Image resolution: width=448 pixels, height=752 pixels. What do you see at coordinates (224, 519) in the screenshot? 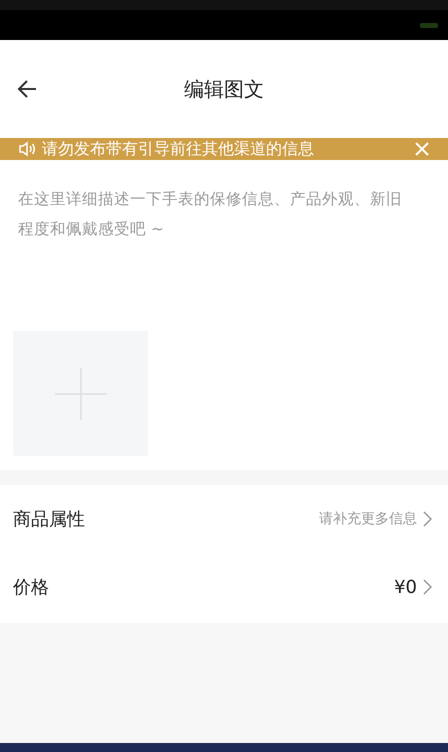
I see `form-row: 商品属性 请补充更多信息` at bounding box center [224, 519].